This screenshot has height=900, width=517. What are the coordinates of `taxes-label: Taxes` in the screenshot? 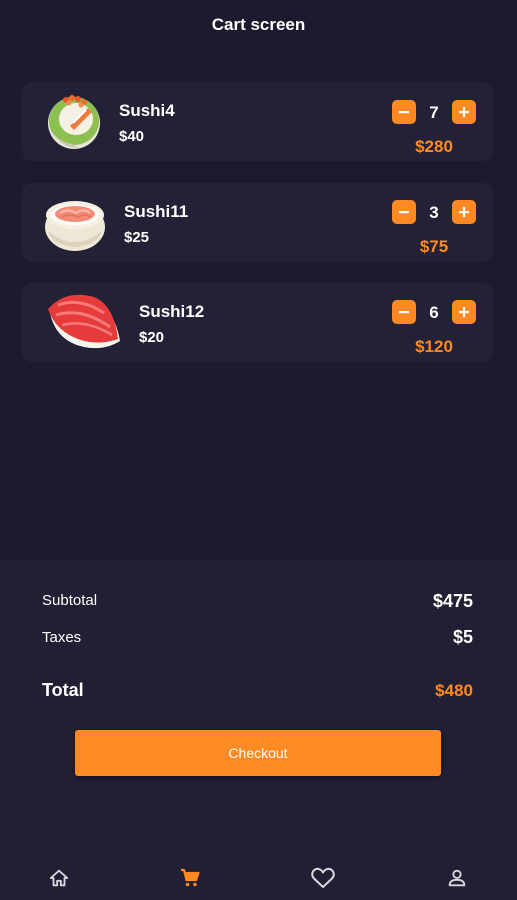 It's located at (62, 637).